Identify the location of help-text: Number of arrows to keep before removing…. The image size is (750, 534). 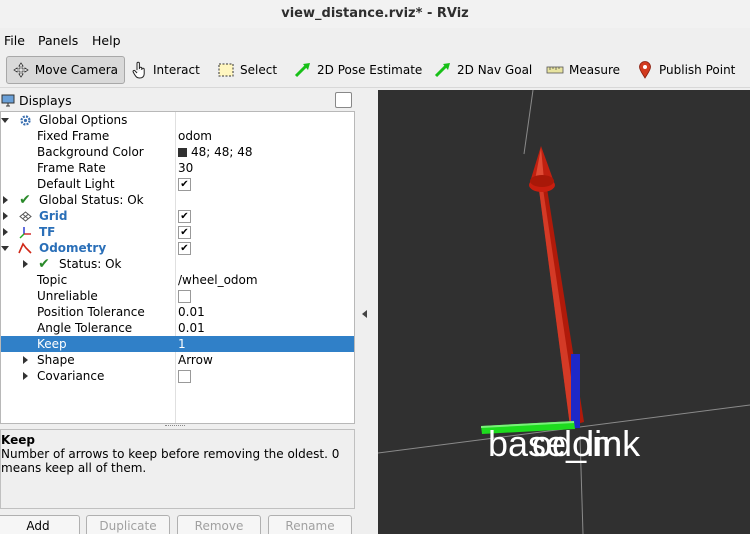
(170, 461).